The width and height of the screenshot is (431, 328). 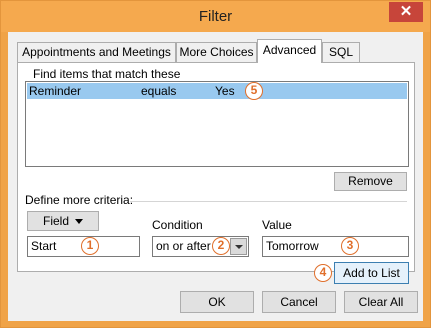 What do you see at coordinates (55, 221) in the screenshot?
I see `field-button-label: Field` at bounding box center [55, 221].